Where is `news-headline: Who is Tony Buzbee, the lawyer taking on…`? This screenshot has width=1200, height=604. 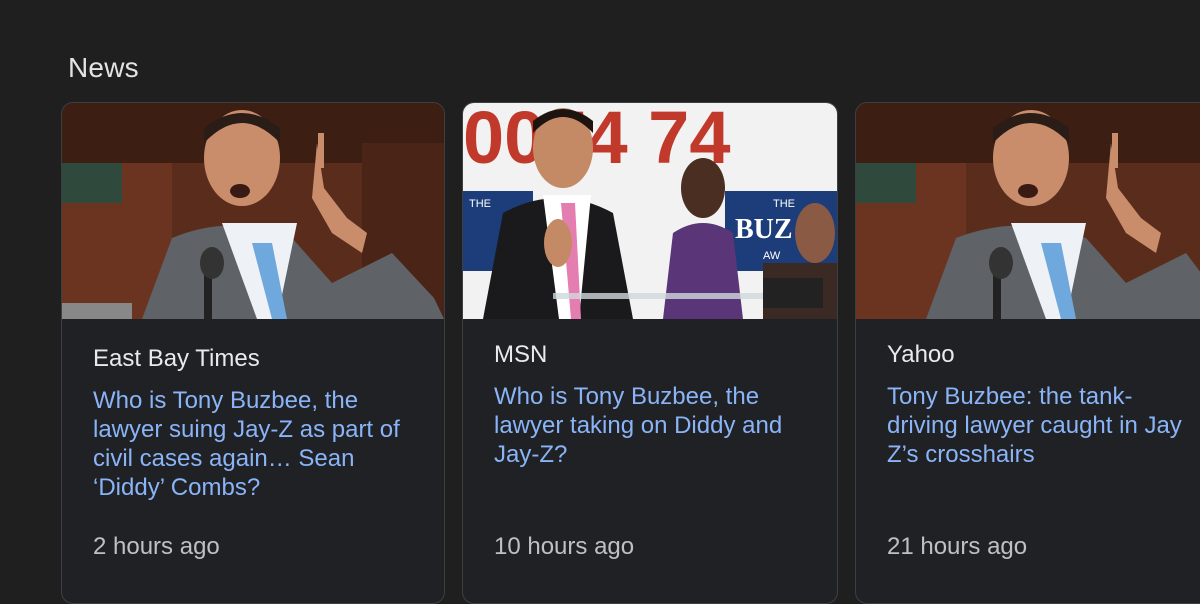 news-headline: Who is Tony Buzbee, the lawyer taking on… is located at coordinates (654, 425).